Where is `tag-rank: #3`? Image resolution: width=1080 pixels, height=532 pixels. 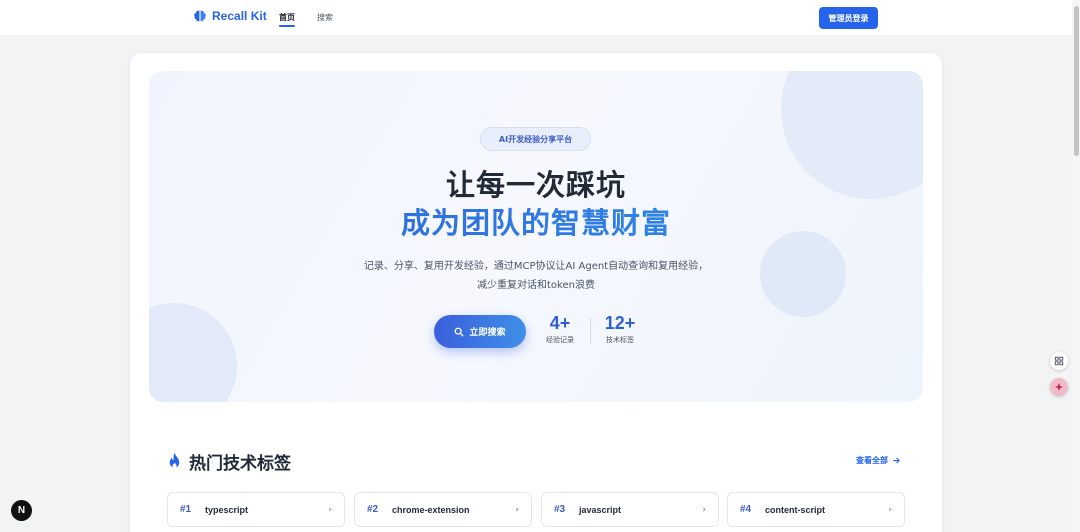
tag-rank: #3 is located at coordinates (560, 509).